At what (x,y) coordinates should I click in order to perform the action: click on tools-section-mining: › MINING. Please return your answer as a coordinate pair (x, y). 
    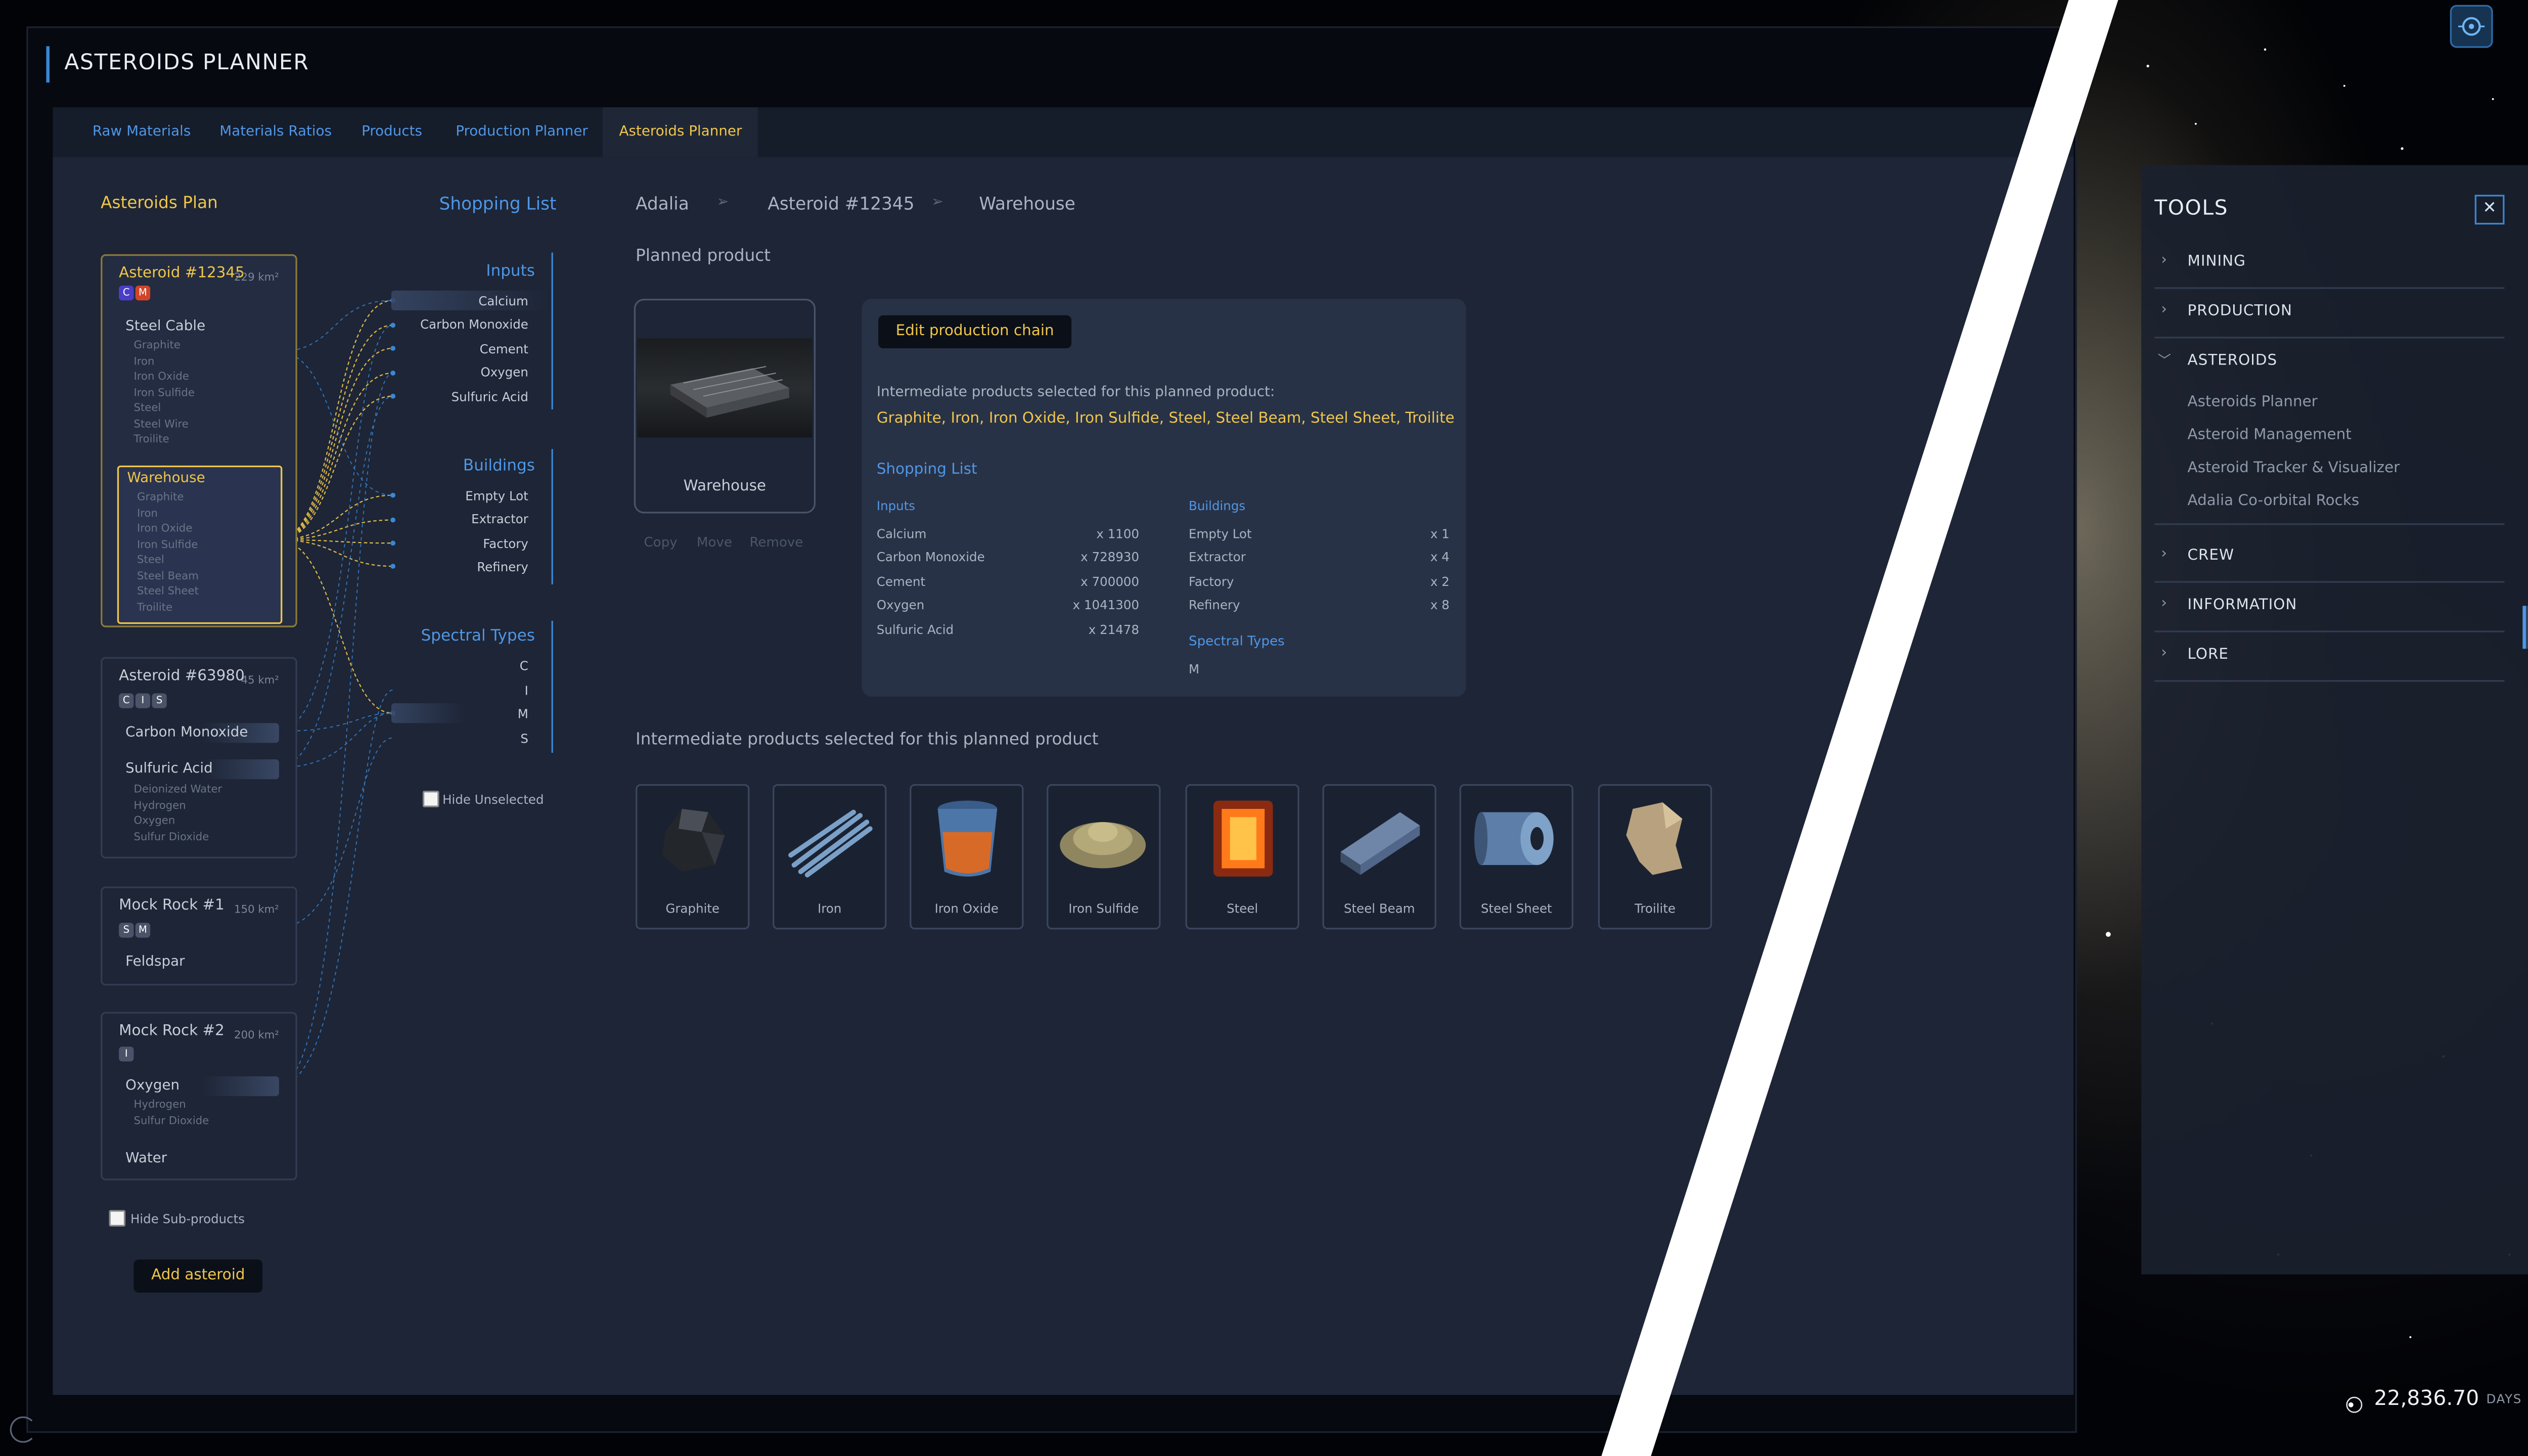
    Looking at the image, I should click on (2330, 264).